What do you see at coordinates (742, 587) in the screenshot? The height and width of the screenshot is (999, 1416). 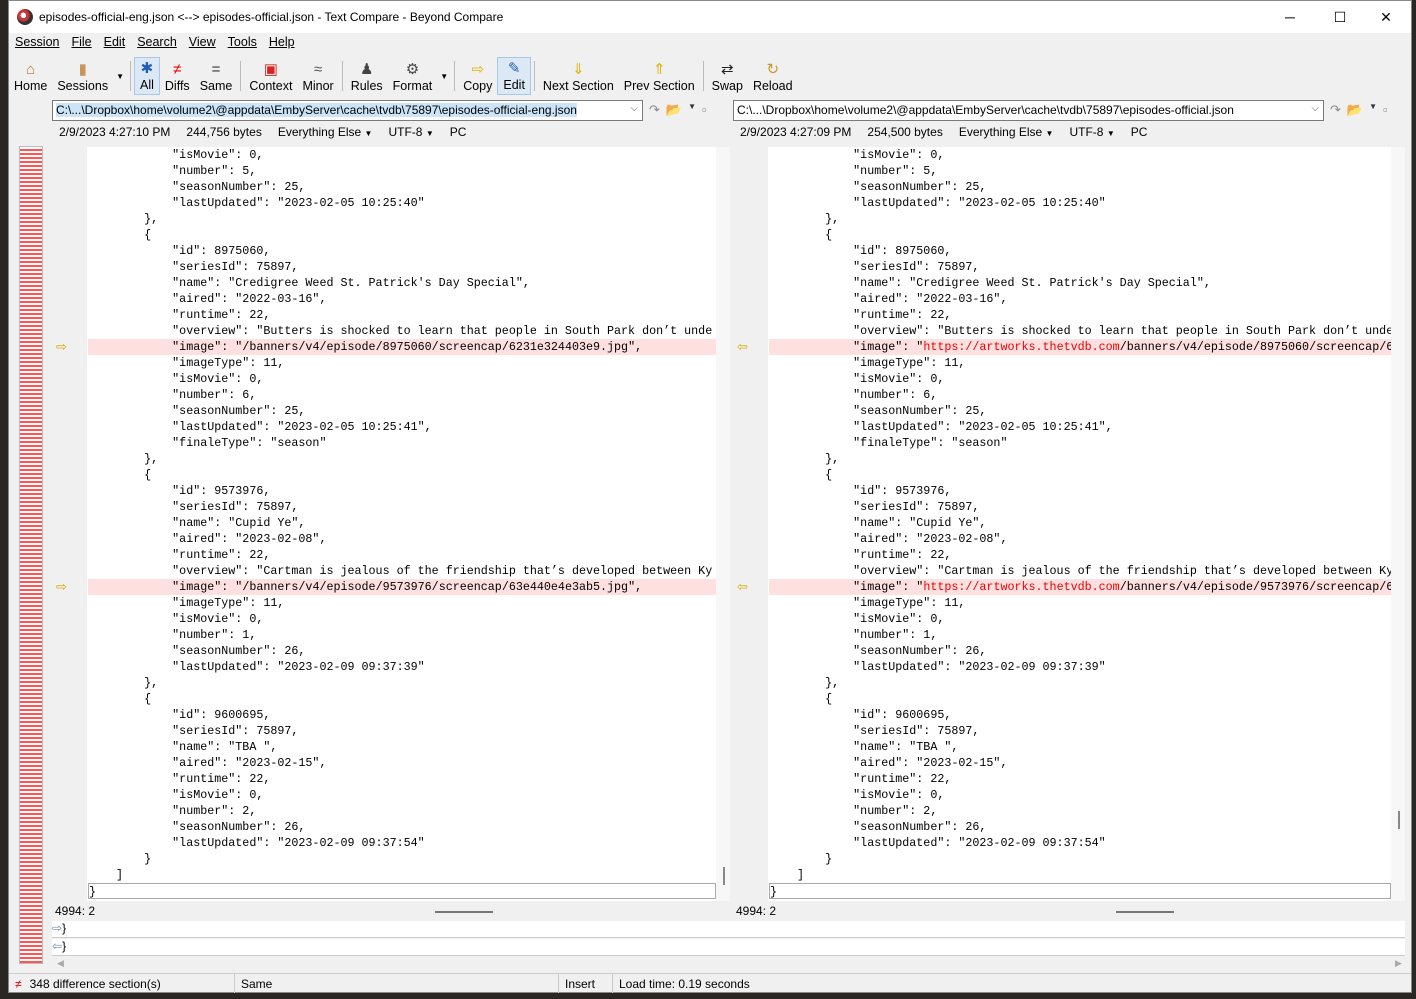 I see `copy-left-arrow-icon: ⇦` at bounding box center [742, 587].